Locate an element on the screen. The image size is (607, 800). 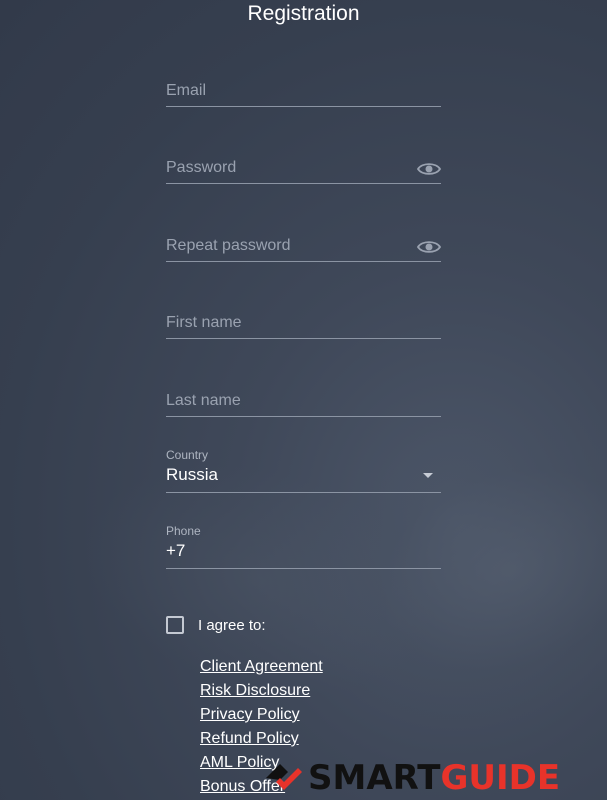
country-label: Country is located at coordinates (187, 455).